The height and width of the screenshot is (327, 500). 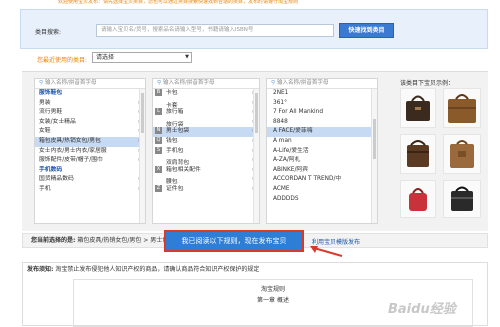 I want to click on category-group-header: 服饰鞋包, so click(x=90, y=94).